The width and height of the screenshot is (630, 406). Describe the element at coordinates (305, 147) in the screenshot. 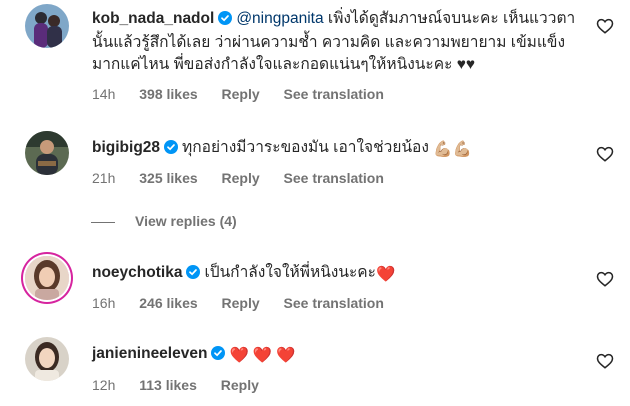

I see `comment-text: ทุกอย่างมีวาระของมัน เอาใจช่วยน้อง` at that location.